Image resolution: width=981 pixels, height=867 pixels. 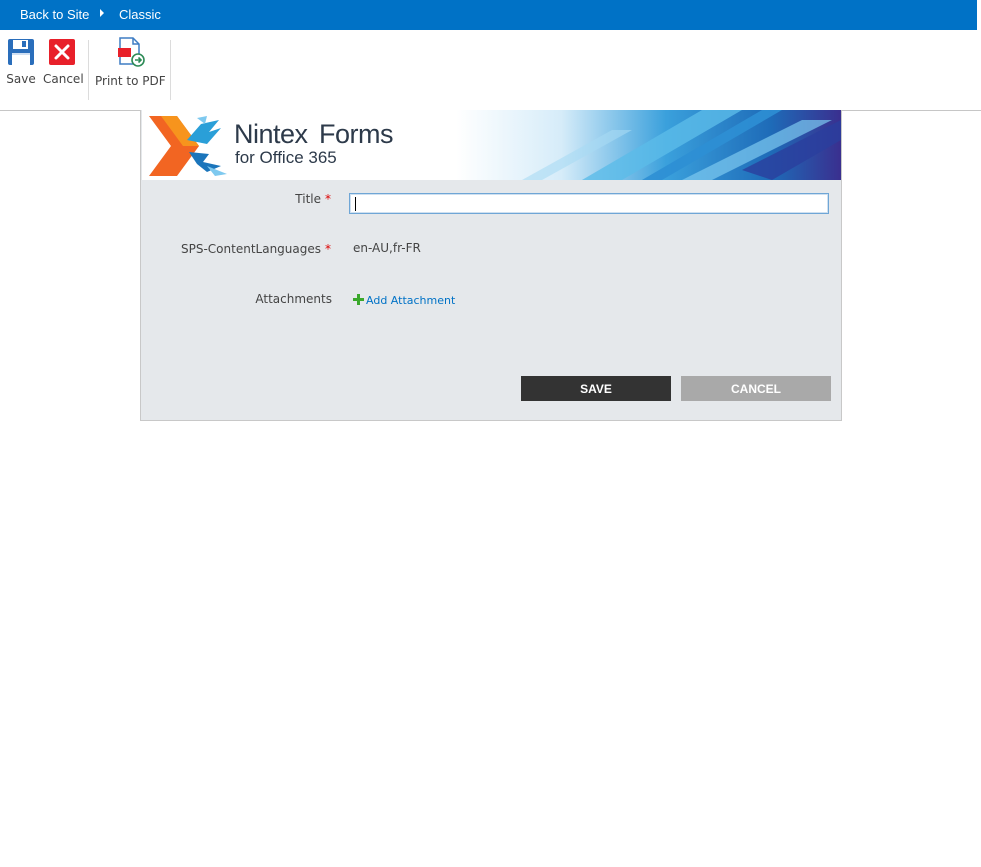 I want to click on breadcrumb-arrow-icon, so click(x=102, y=13).